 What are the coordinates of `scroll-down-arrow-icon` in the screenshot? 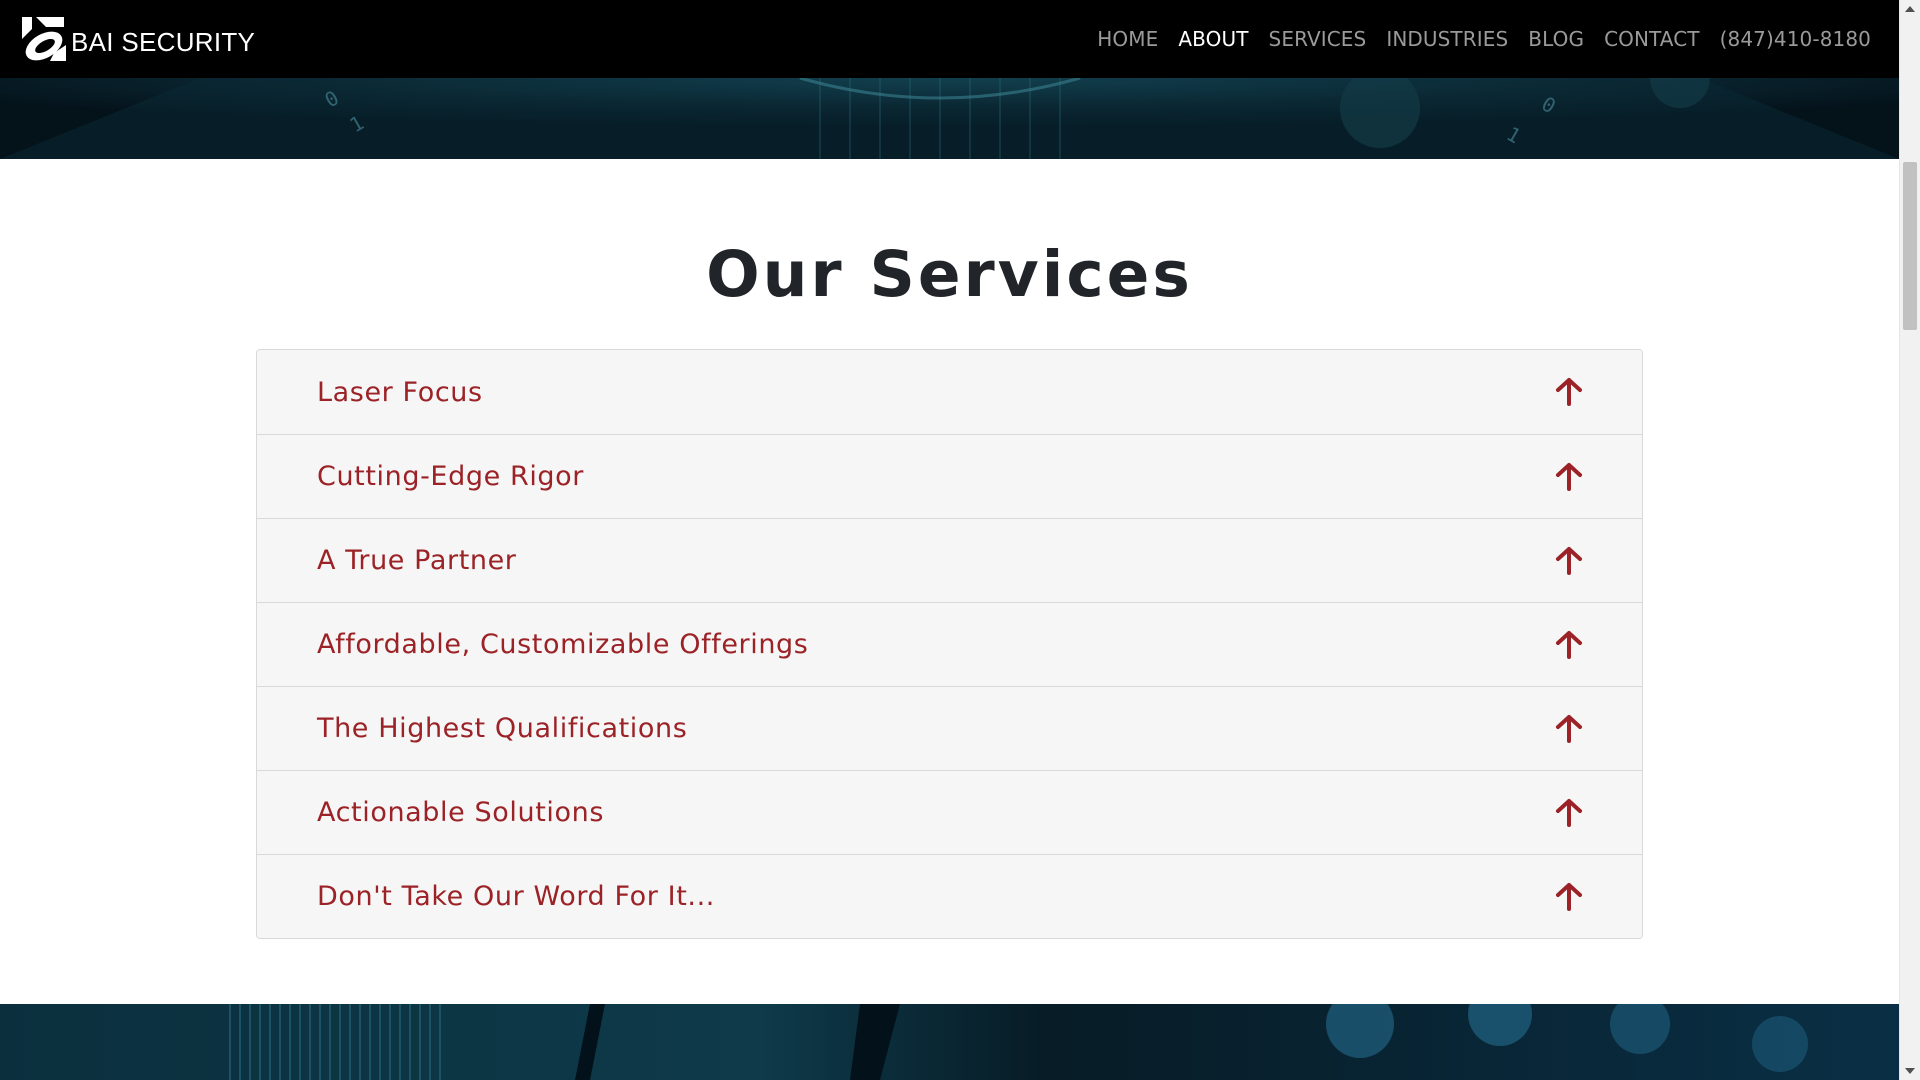 It's located at (1910, 1071).